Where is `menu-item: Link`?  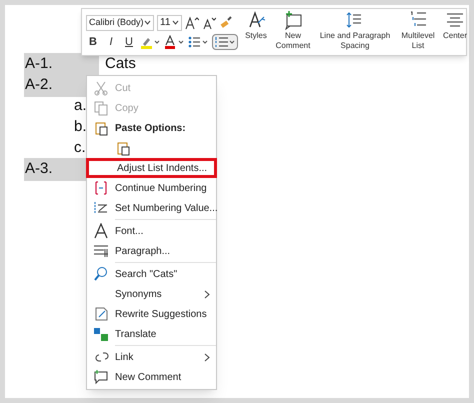 menu-item: Link is located at coordinates (151, 357).